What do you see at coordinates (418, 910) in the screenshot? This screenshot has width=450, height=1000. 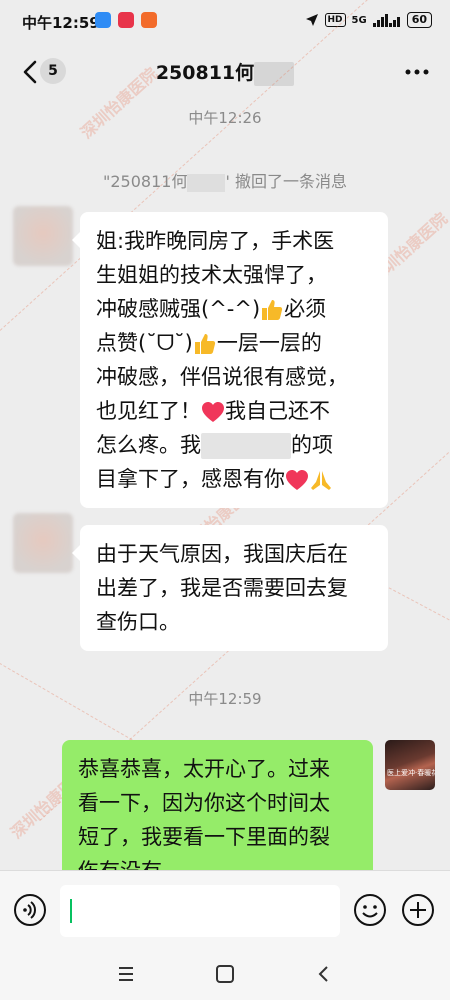 I see `plus-icon` at bounding box center [418, 910].